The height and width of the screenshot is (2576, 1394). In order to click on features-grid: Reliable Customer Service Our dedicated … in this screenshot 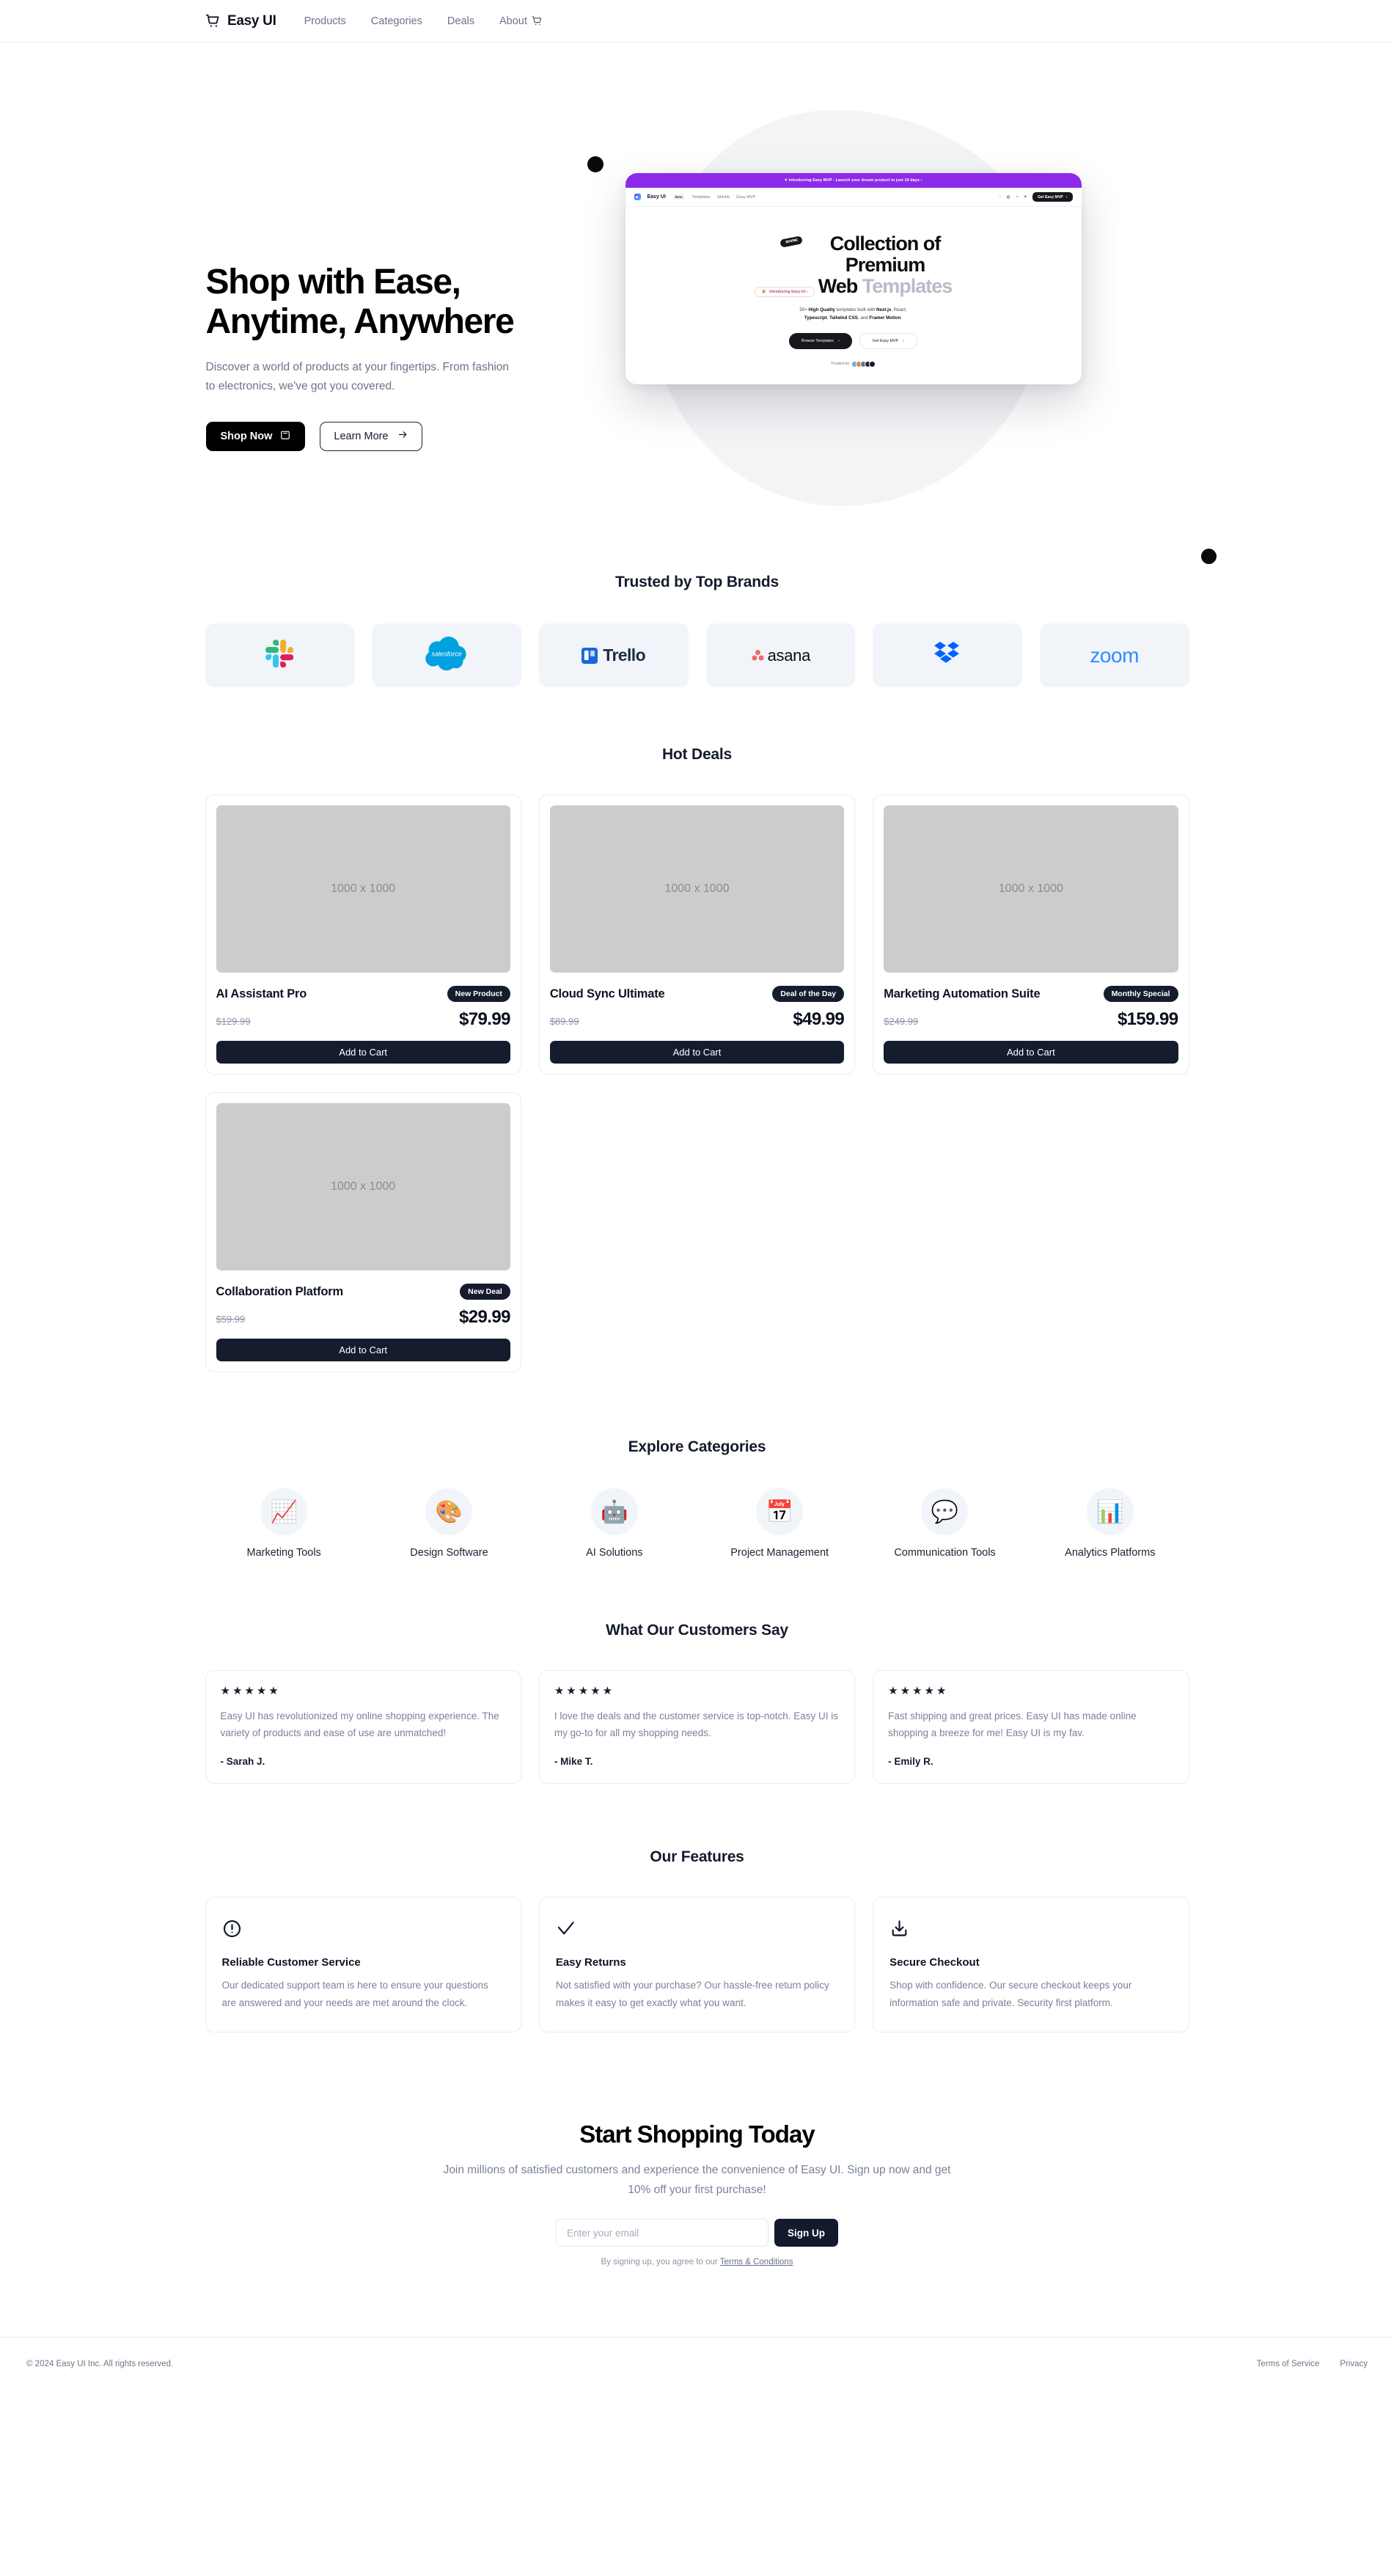, I will do `click(697, 1964)`.